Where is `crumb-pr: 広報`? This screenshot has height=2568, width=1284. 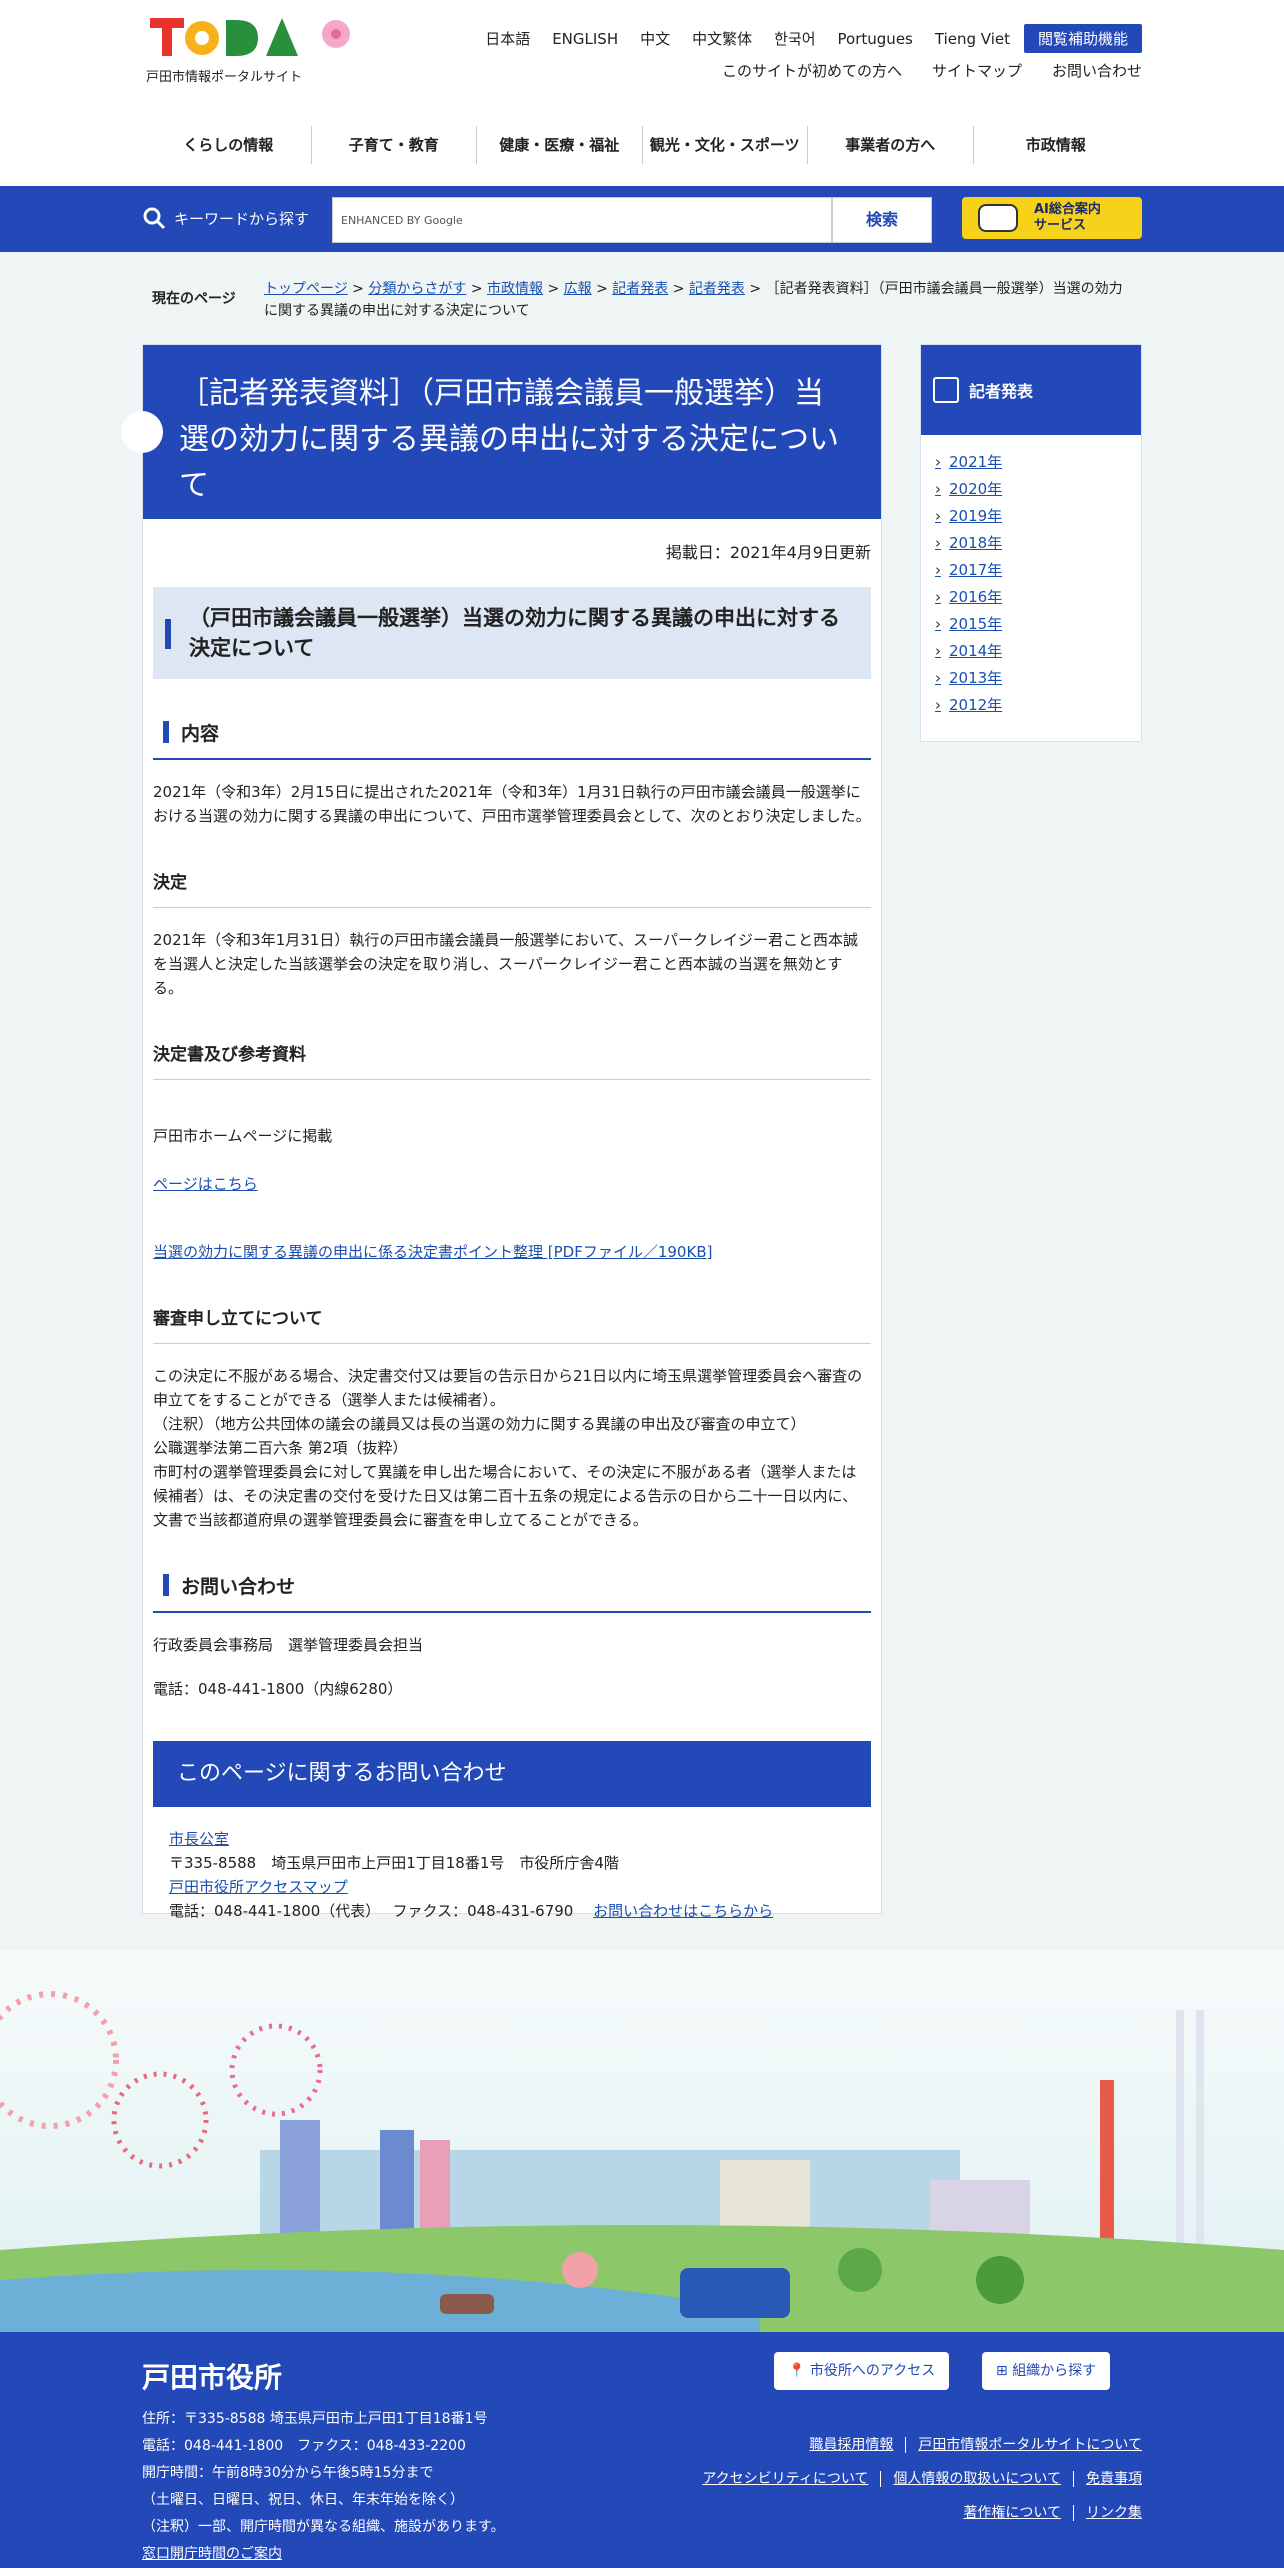
crumb-pr: 広報 is located at coordinates (578, 289).